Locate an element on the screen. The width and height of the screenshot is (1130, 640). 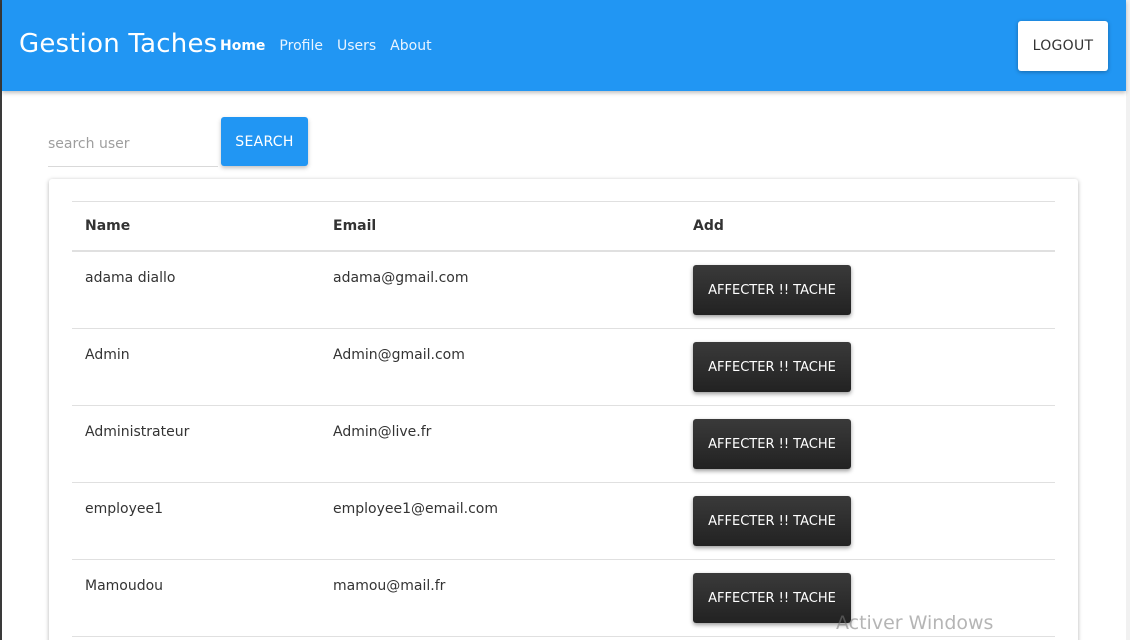
user-email-cell: adama@gmail.com is located at coordinates (401, 278).